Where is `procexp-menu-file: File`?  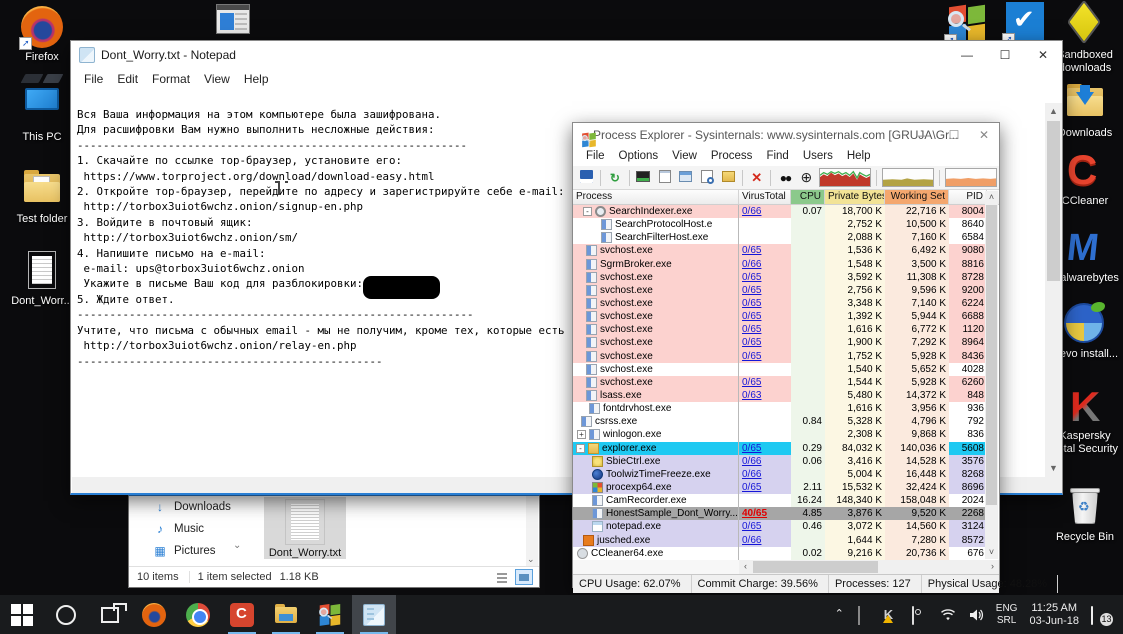
procexp-menu-file: File is located at coordinates (595, 156).